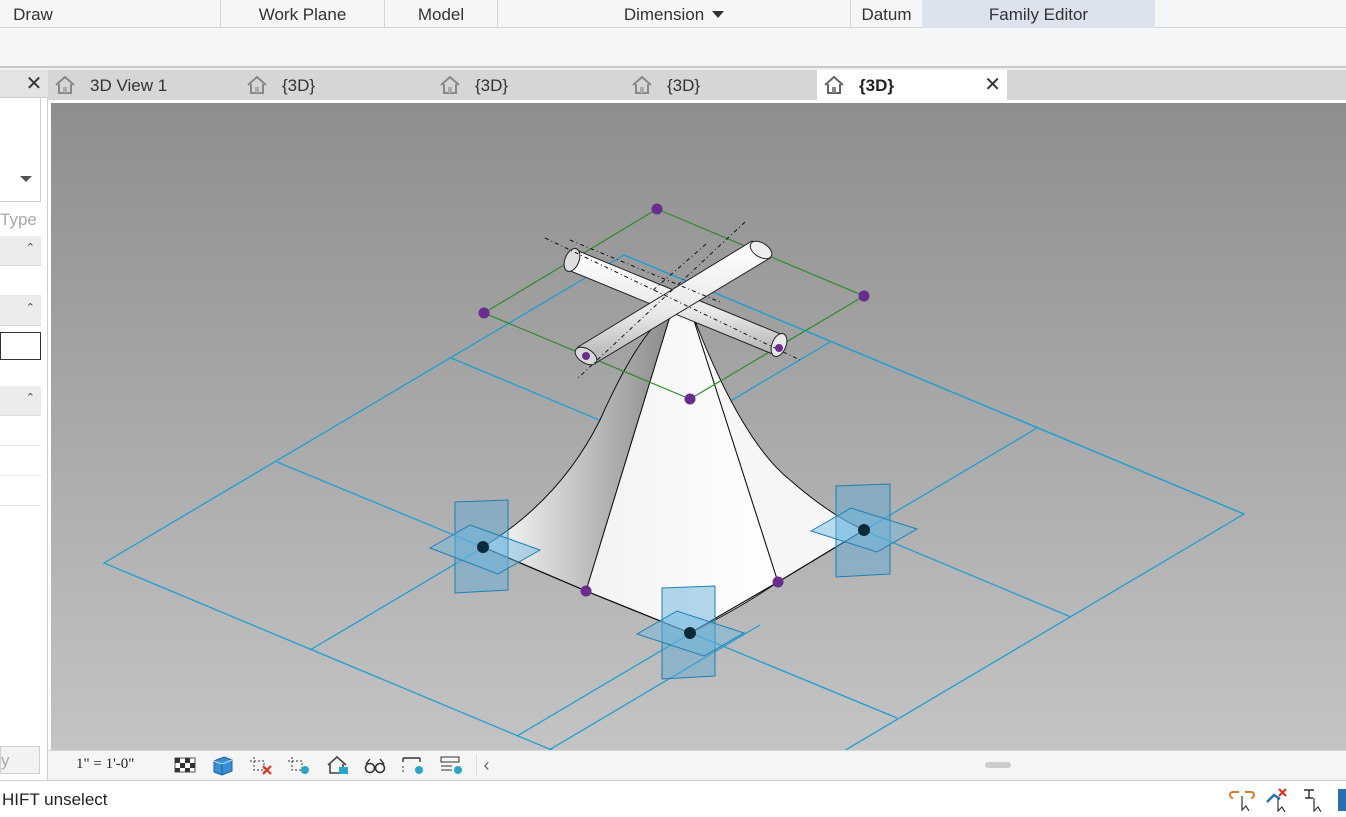  Describe the element at coordinates (129, 85) in the screenshot. I see `view-tab-label: 3D View 1` at that location.